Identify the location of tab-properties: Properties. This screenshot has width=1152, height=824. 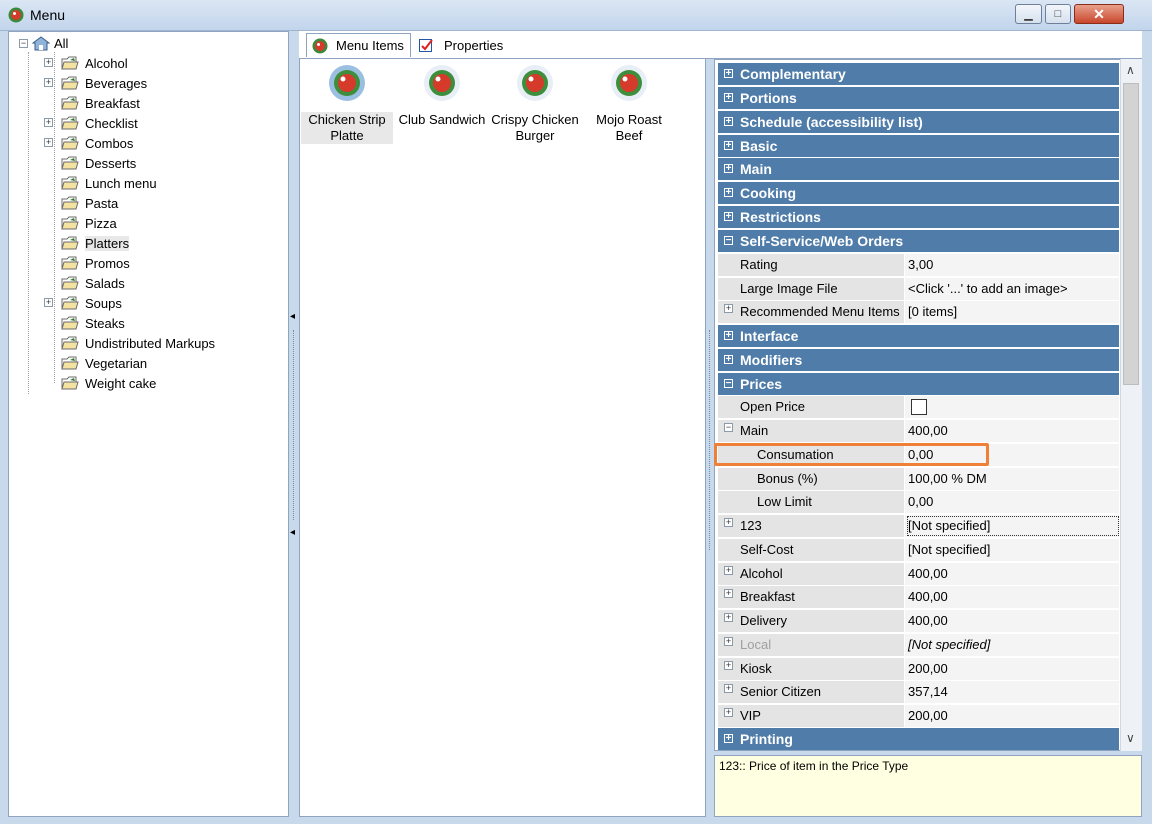
(463, 45).